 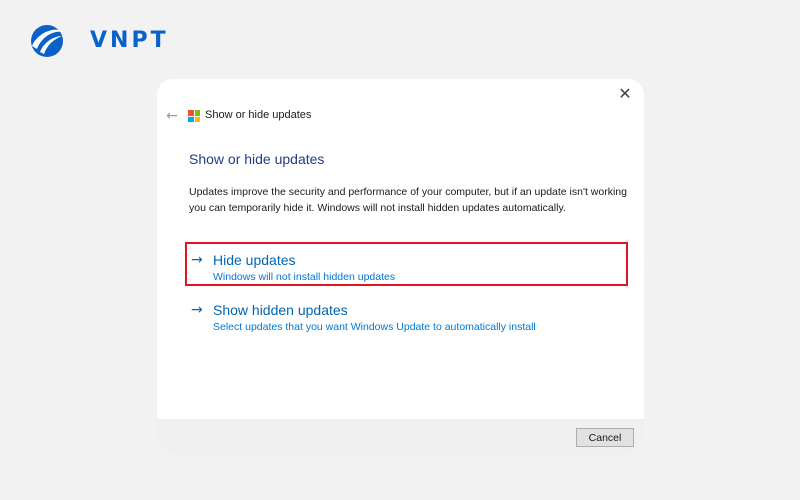 What do you see at coordinates (304, 277) in the screenshot?
I see `hide-updates-subtitle: Windows will not install hidden updates` at bounding box center [304, 277].